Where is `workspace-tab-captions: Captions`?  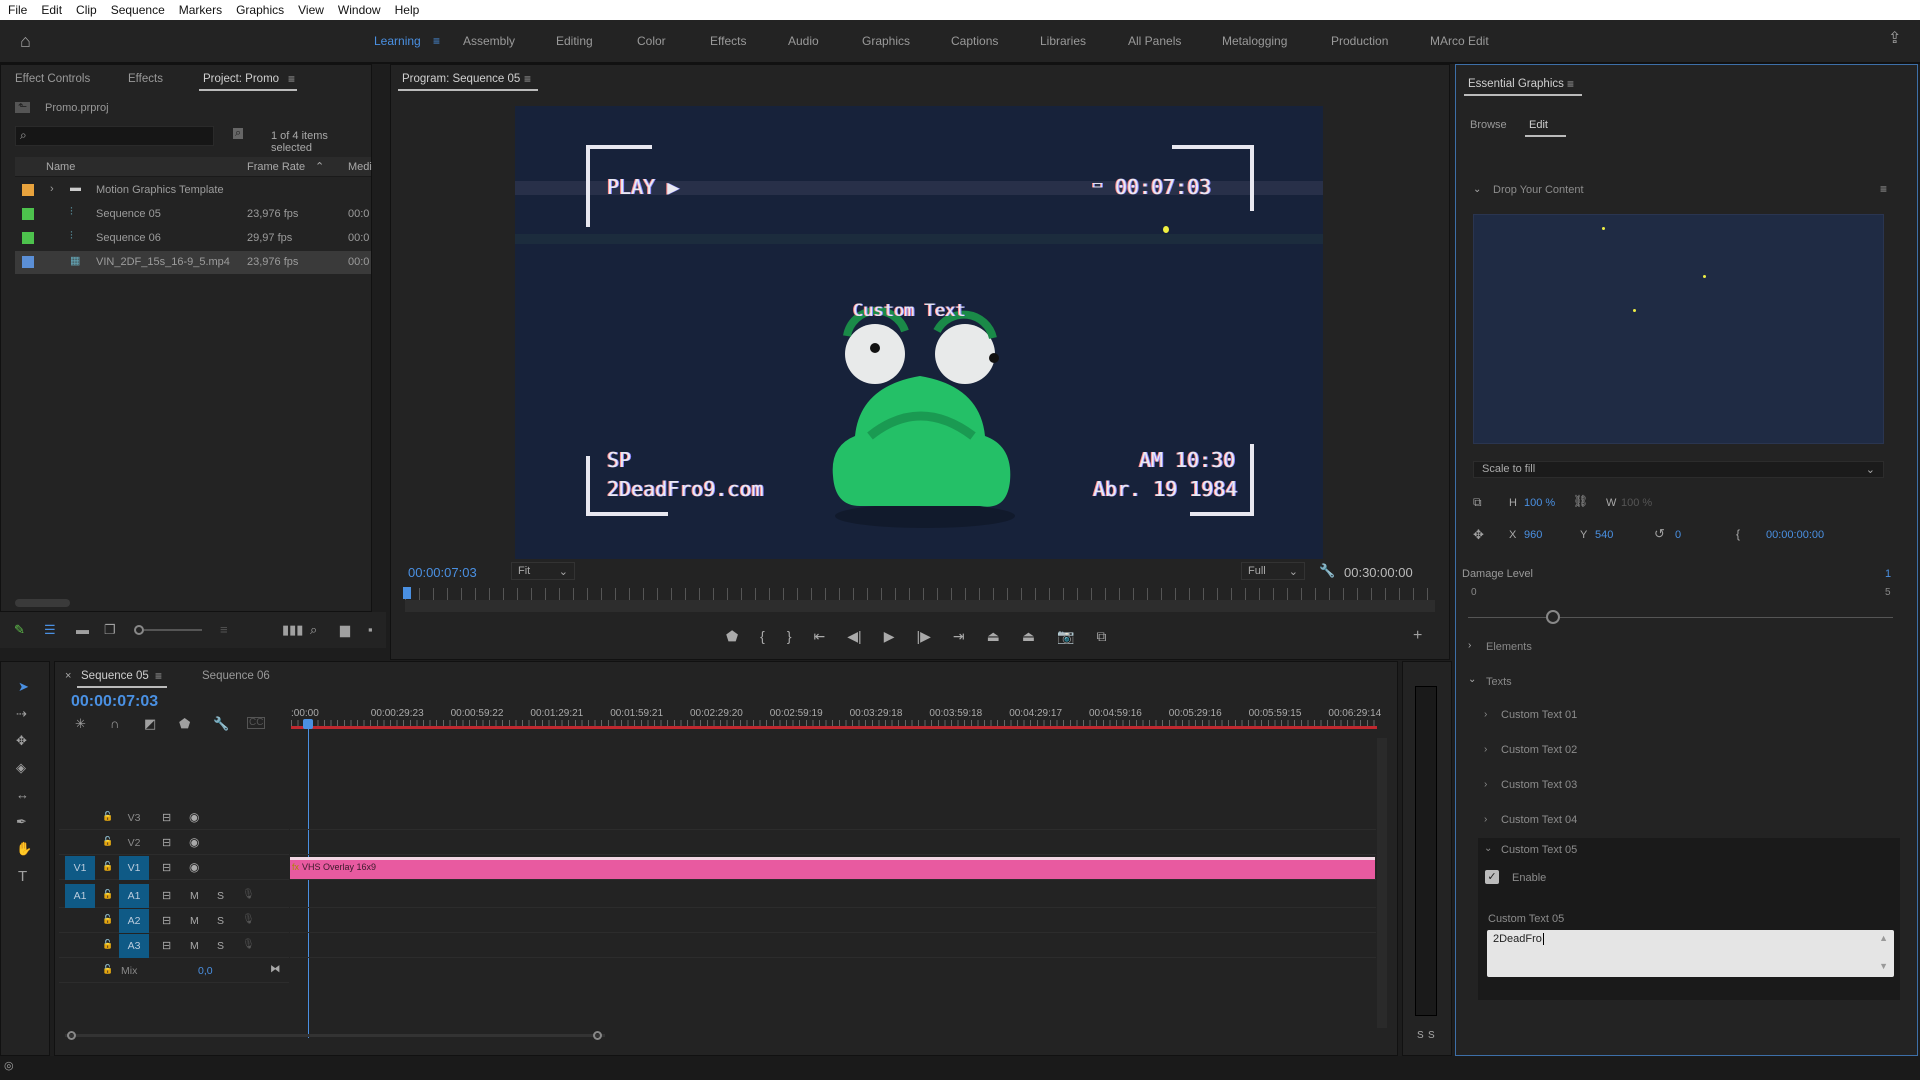 workspace-tab-captions: Captions is located at coordinates (974, 41).